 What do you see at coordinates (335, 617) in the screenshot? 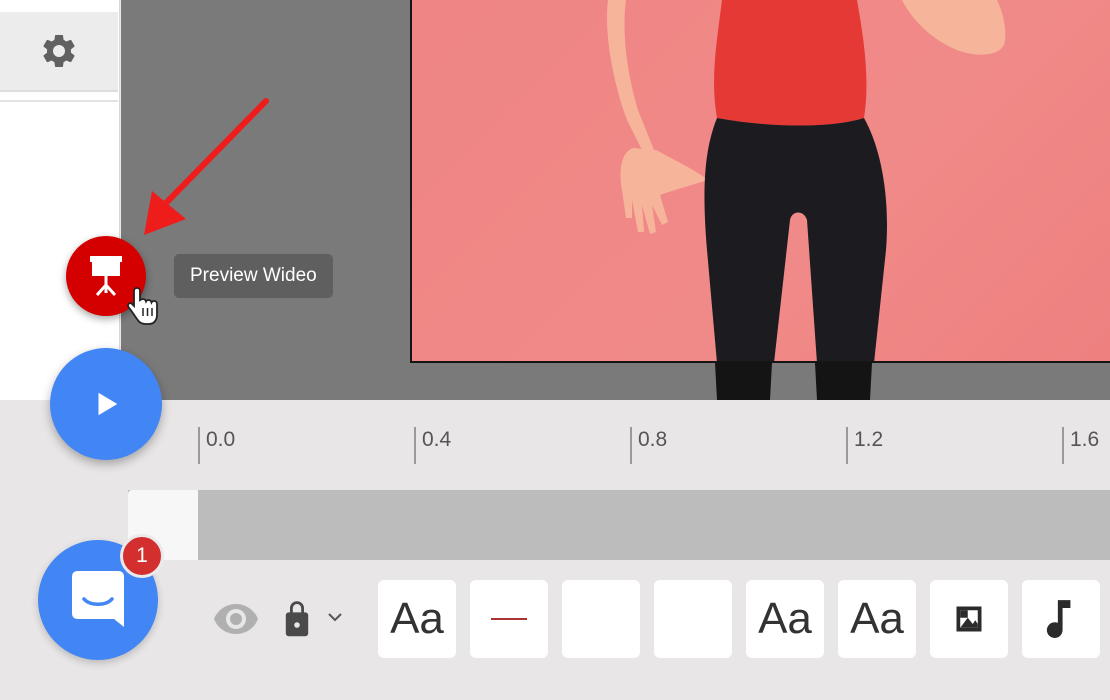
I see `chevron-down-icon` at bounding box center [335, 617].